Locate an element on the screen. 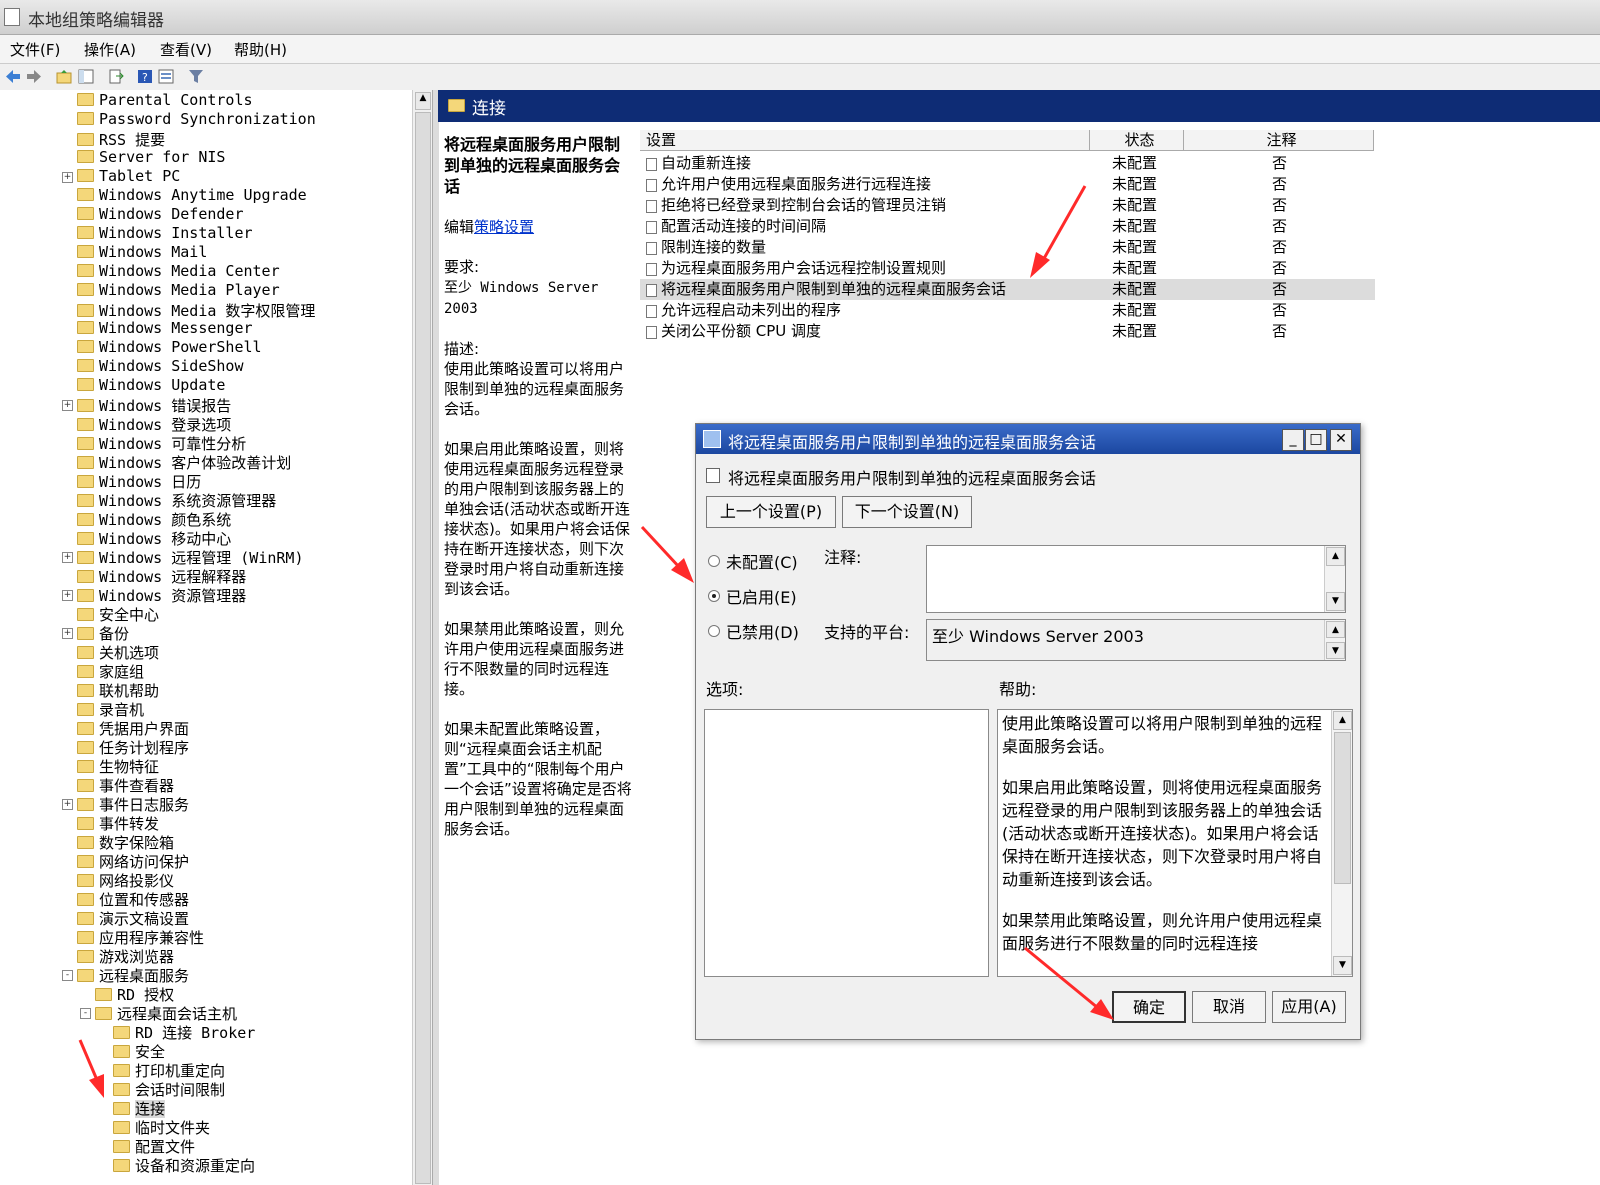  arrow-to-enabled-icon is located at coordinates (667, 554).